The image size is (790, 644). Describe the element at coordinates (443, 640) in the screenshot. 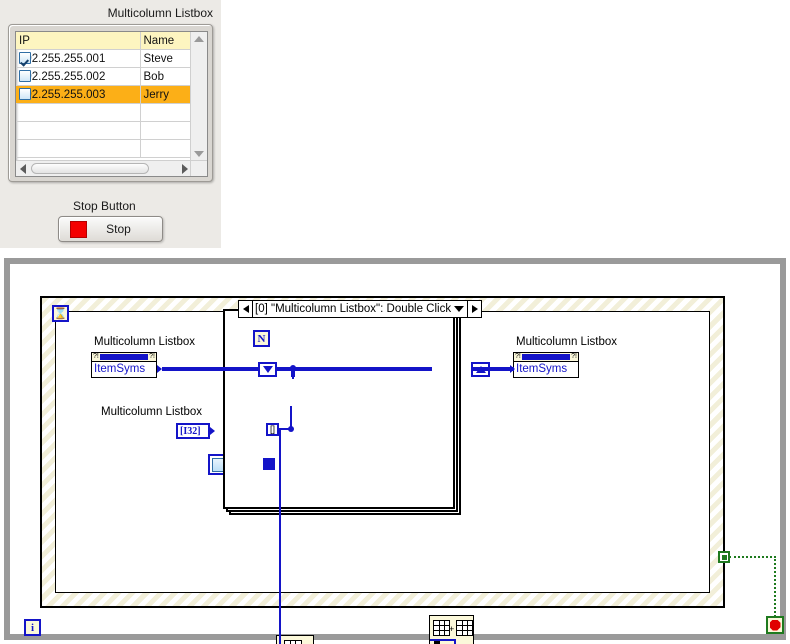

I see `wire-to-replace-index` at that location.